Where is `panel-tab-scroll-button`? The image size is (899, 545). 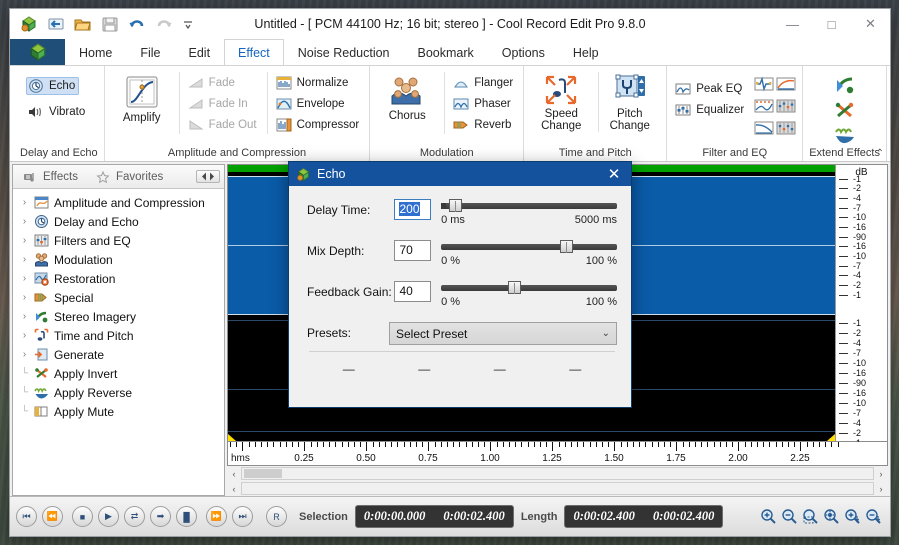
panel-tab-scroll-button is located at coordinates (208, 176).